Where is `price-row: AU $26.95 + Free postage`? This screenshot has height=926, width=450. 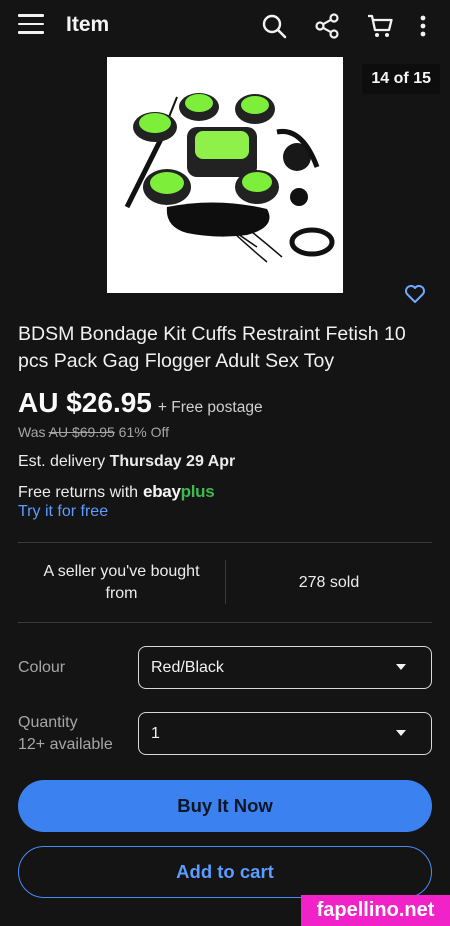 price-row: AU $26.95 + Free postage is located at coordinates (140, 403).